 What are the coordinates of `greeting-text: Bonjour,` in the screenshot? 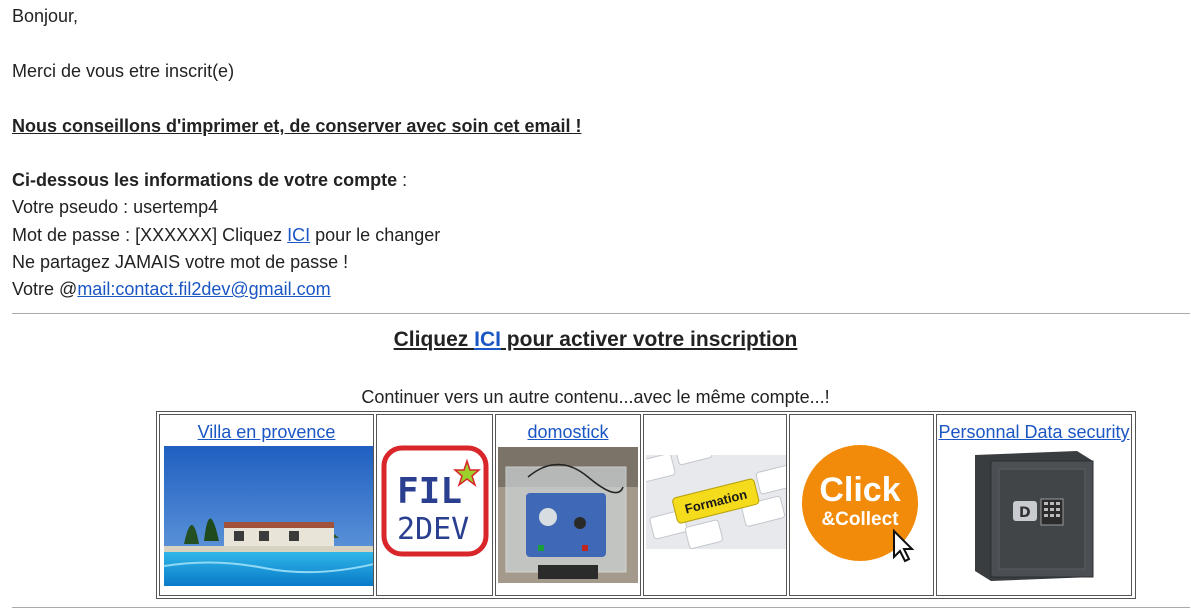 It's located at (45, 16).